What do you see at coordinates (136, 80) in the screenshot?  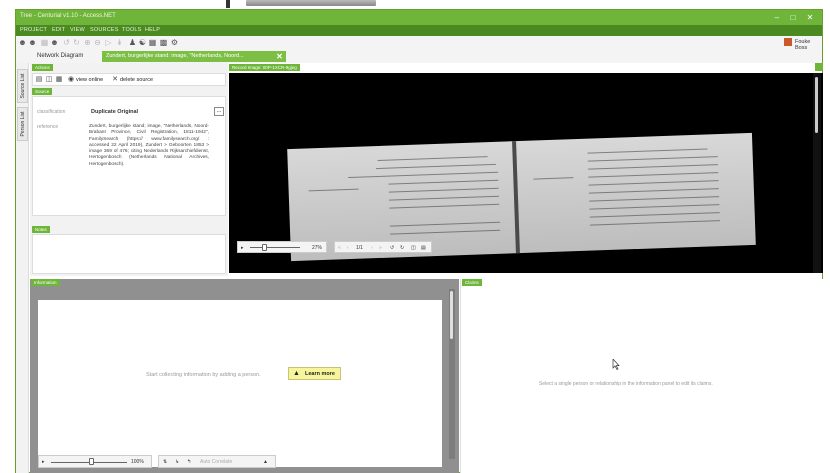 I see `delete-source-link: delete source` at bounding box center [136, 80].